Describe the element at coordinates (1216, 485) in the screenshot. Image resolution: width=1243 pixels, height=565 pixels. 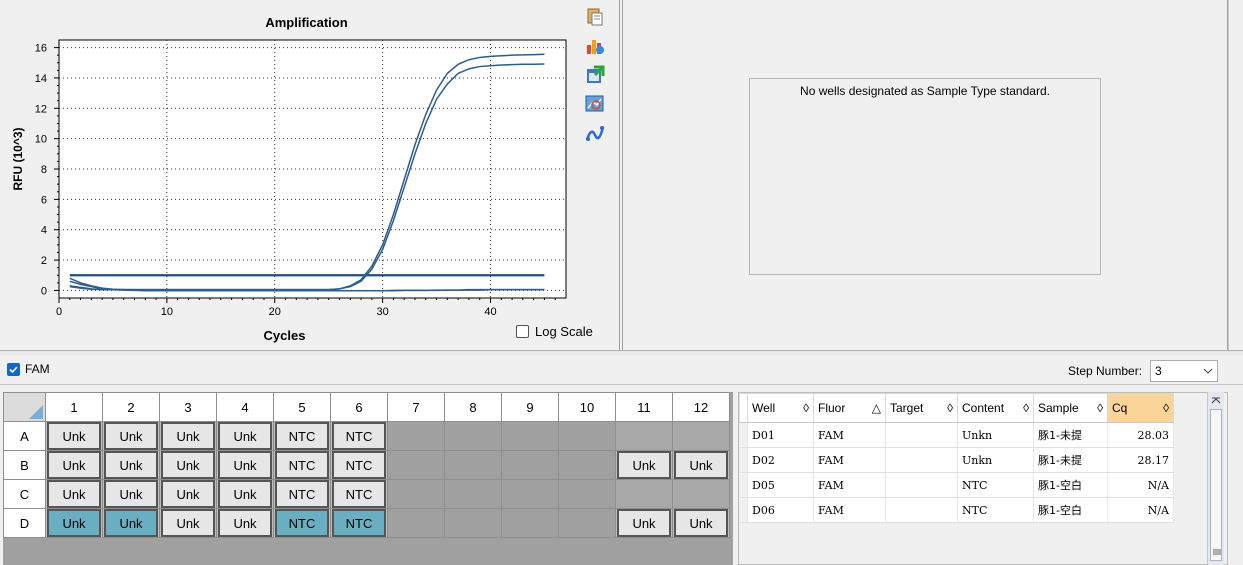
I see `scroll-thumb` at that location.